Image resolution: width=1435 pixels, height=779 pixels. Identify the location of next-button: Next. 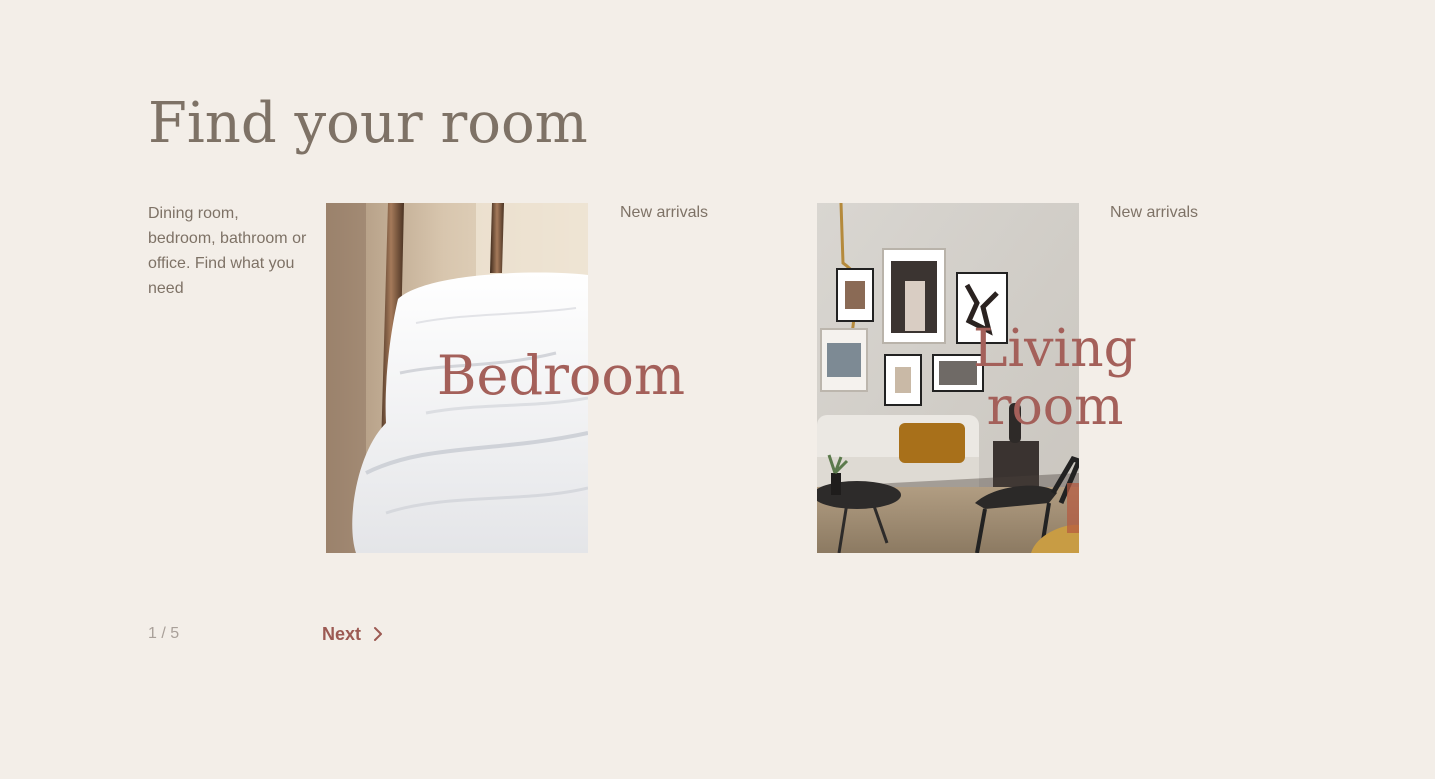
(352, 634).